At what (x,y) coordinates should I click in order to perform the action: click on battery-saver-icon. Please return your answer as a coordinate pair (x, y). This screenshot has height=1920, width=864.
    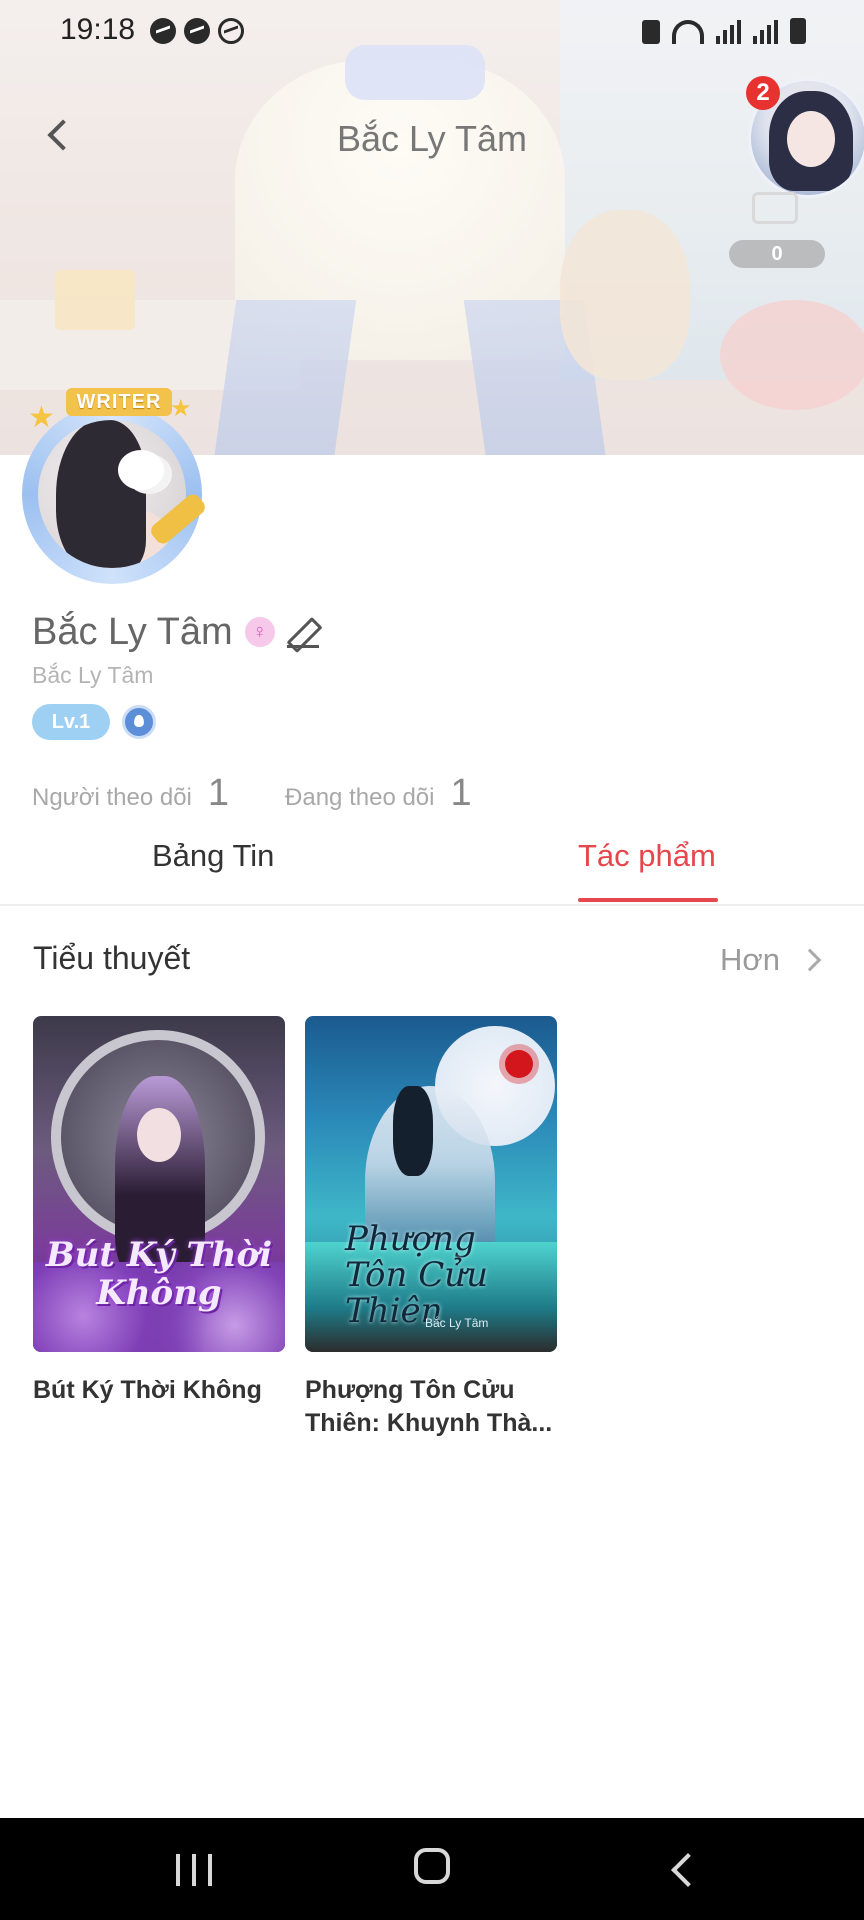
    Looking at the image, I should click on (651, 32).